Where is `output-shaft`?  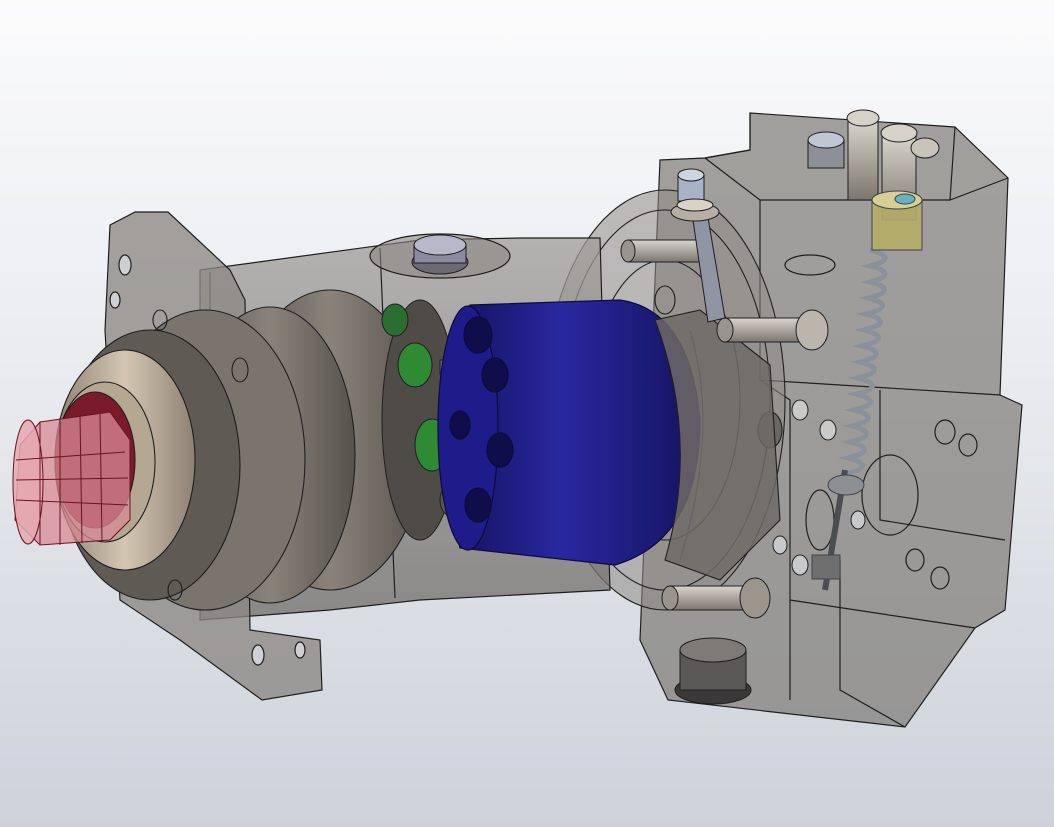
output-shaft is located at coordinates (71, 478).